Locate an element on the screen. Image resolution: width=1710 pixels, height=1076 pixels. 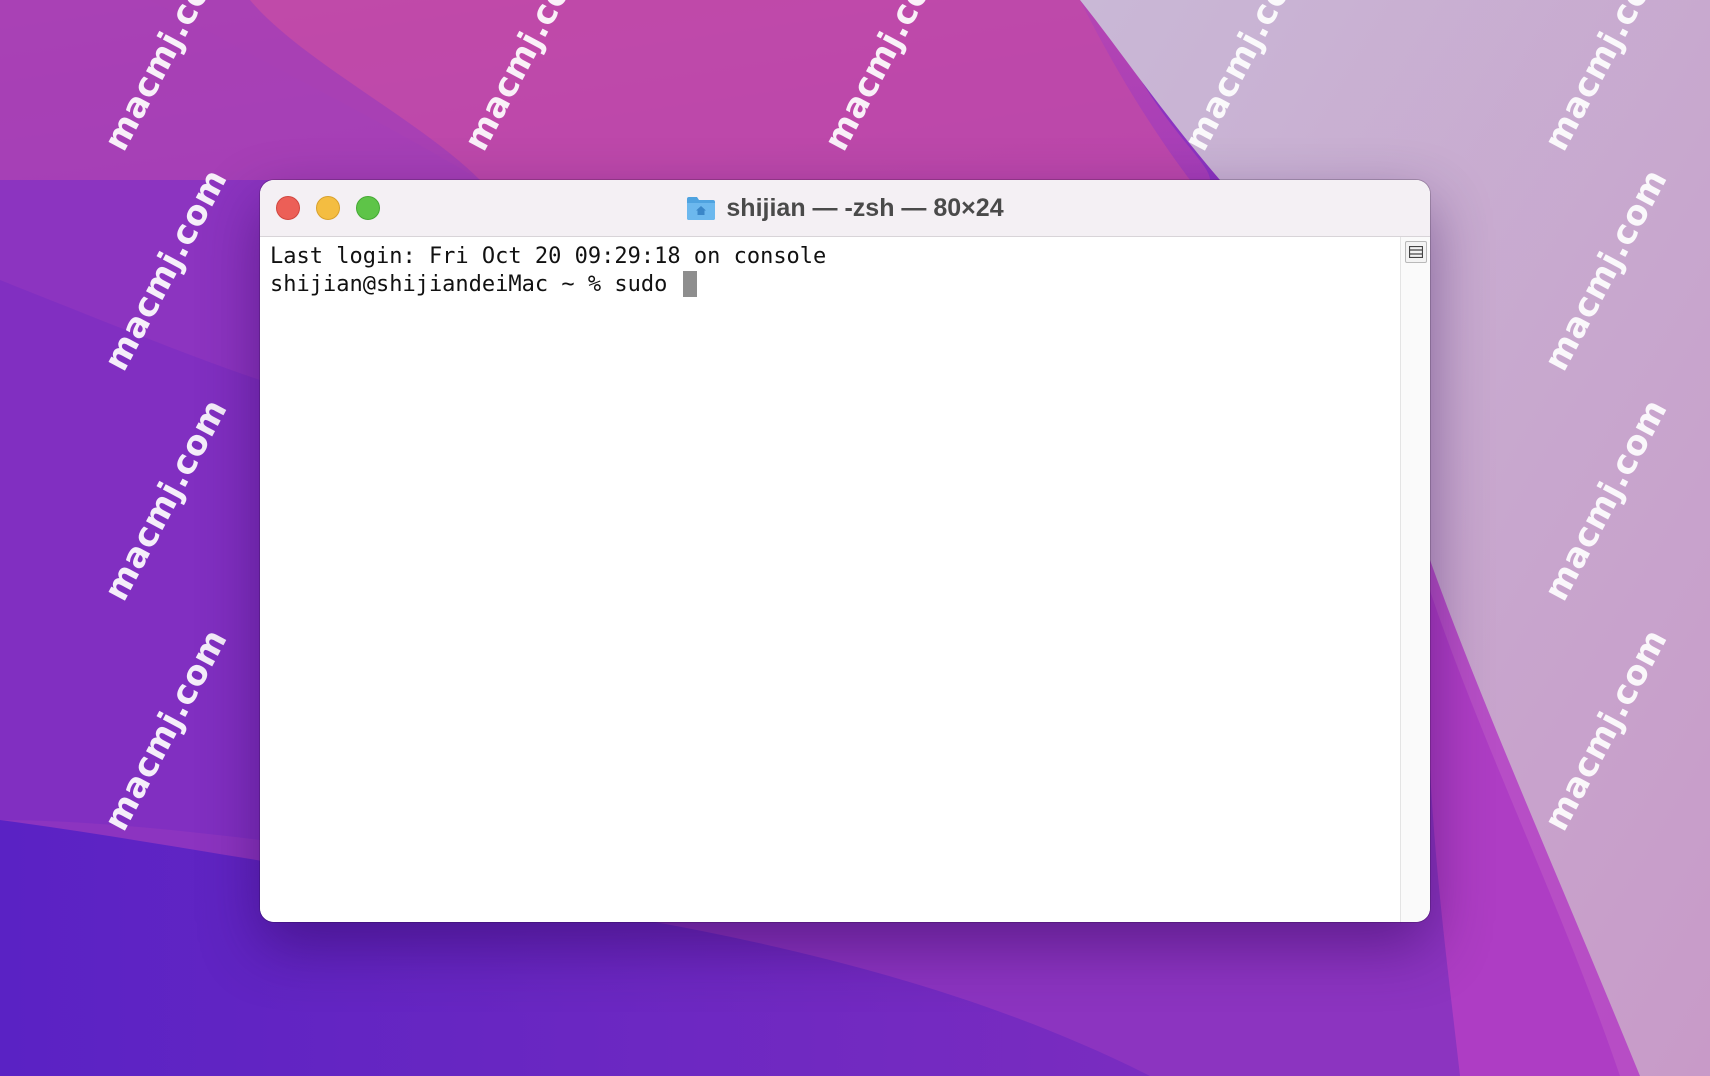
window-title: shijian — -zsh — 80×24 is located at coordinates (865, 207).